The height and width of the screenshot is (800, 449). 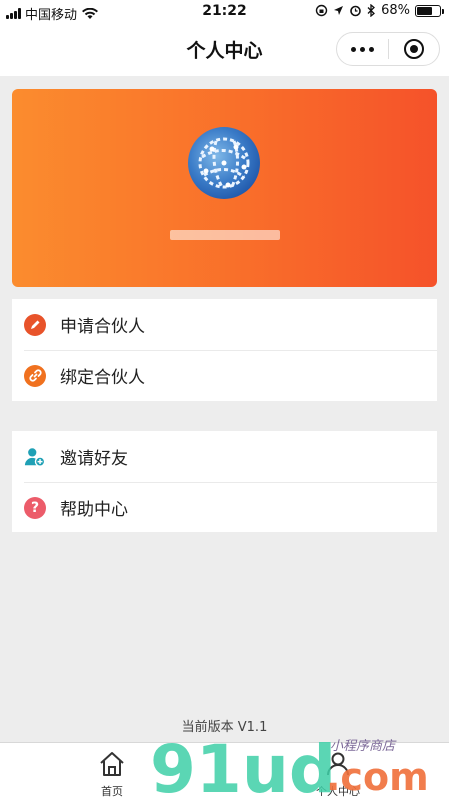 I want to click on invite-friend-item: 邀请好友, so click(x=224, y=456).